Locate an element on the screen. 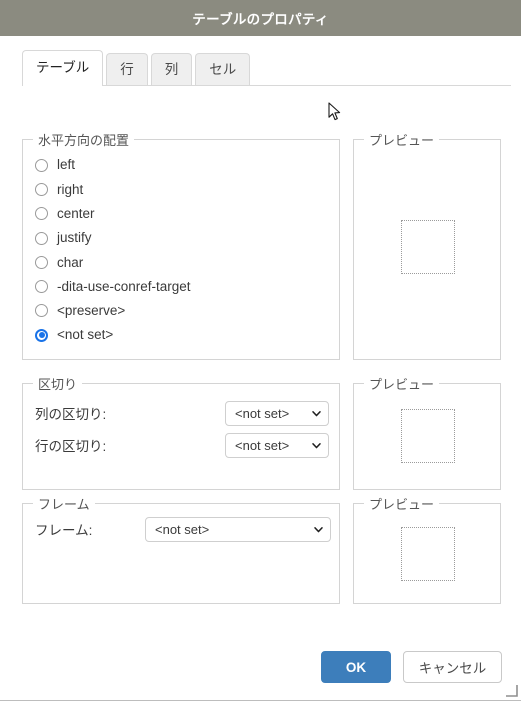 The image size is (521, 701). frame-legend: フレーム is located at coordinates (64, 504).